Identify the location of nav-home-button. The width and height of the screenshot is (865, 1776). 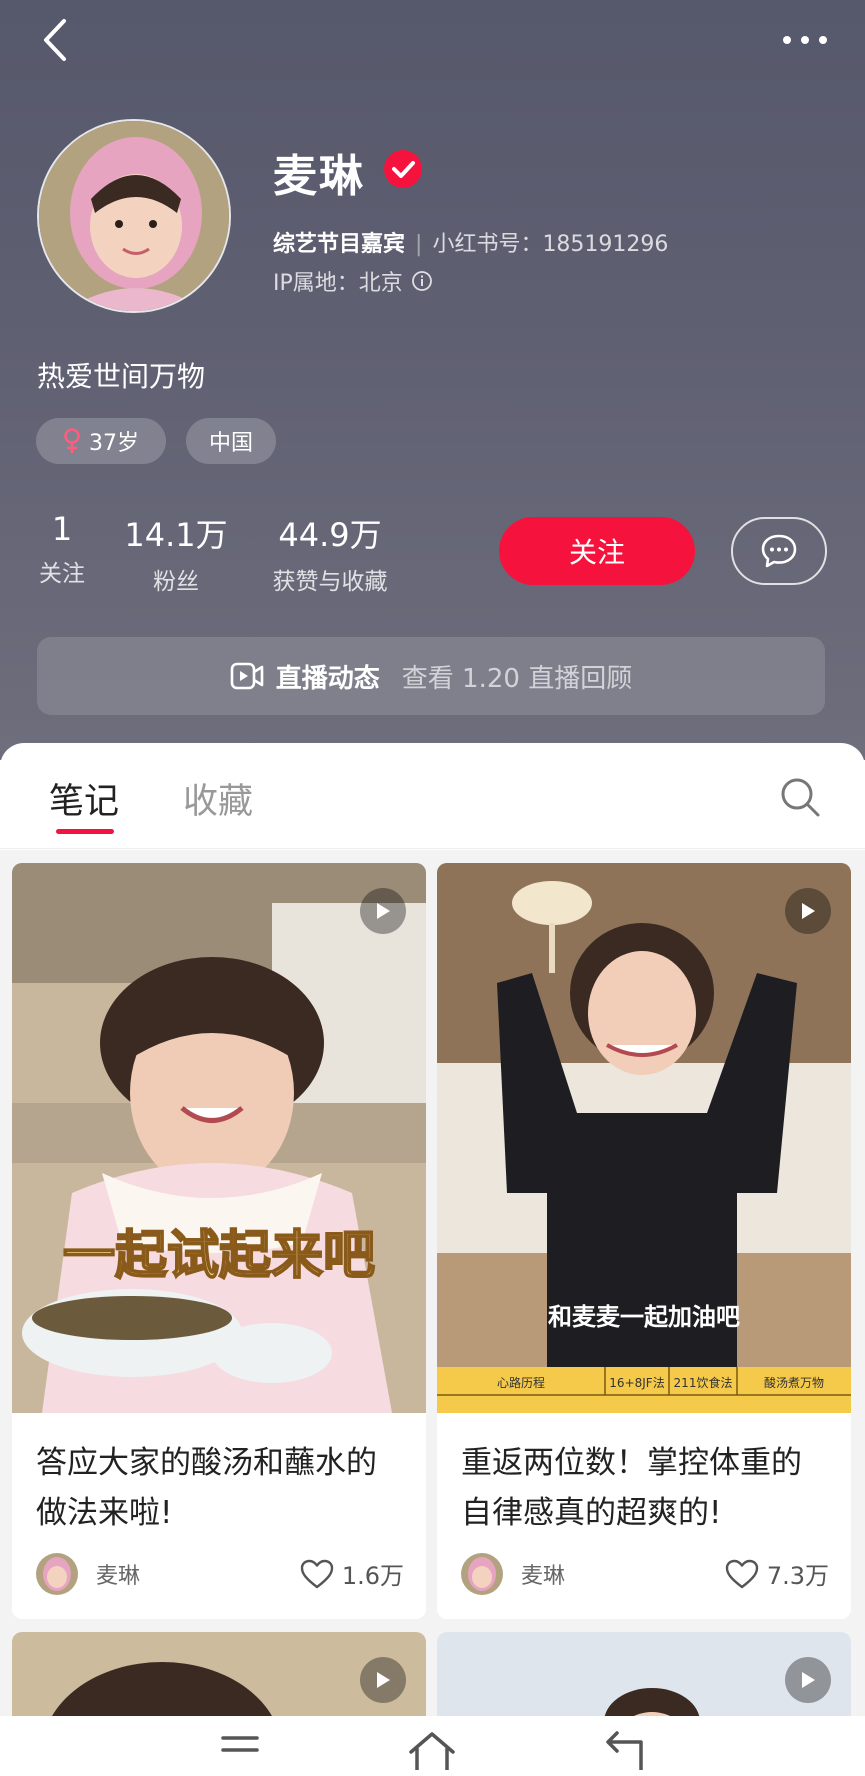
(432, 1753).